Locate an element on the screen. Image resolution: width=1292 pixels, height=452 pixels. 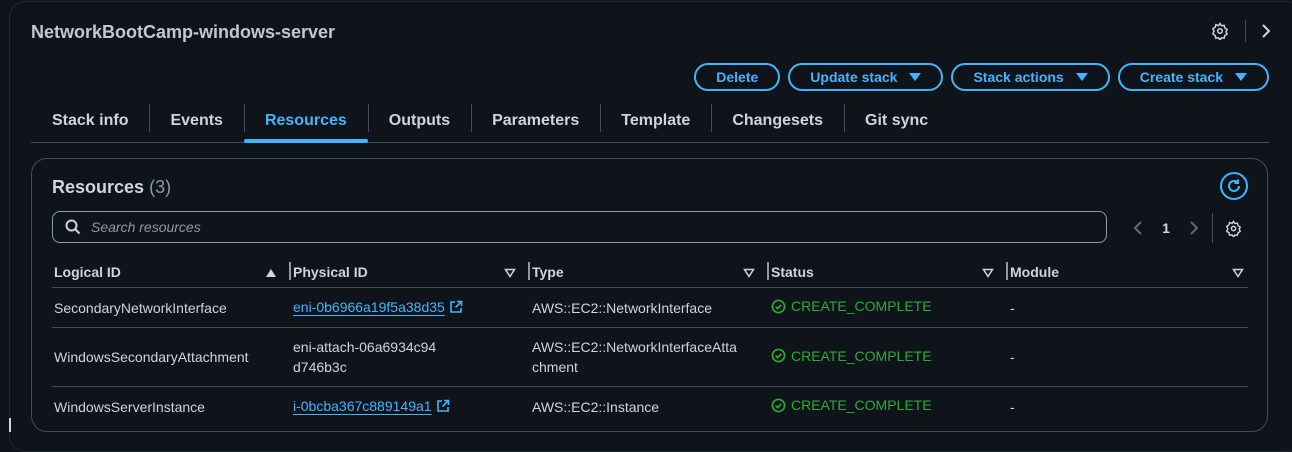
column-label: Type is located at coordinates (548, 272).